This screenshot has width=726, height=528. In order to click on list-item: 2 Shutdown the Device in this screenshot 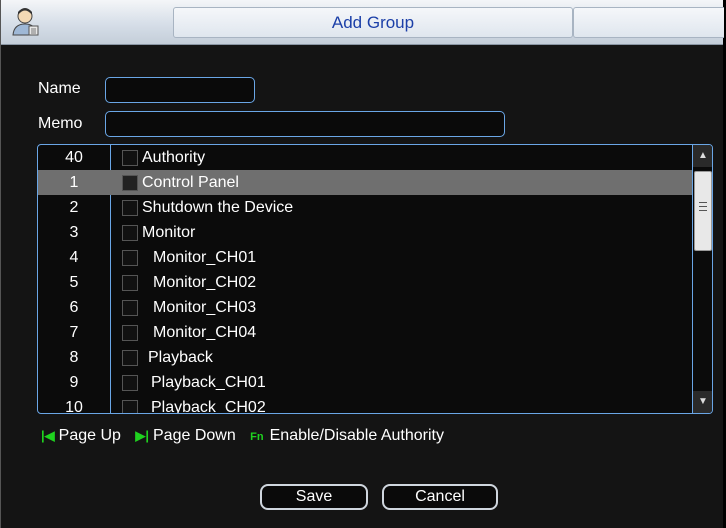, I will do `click(365, 207)`.